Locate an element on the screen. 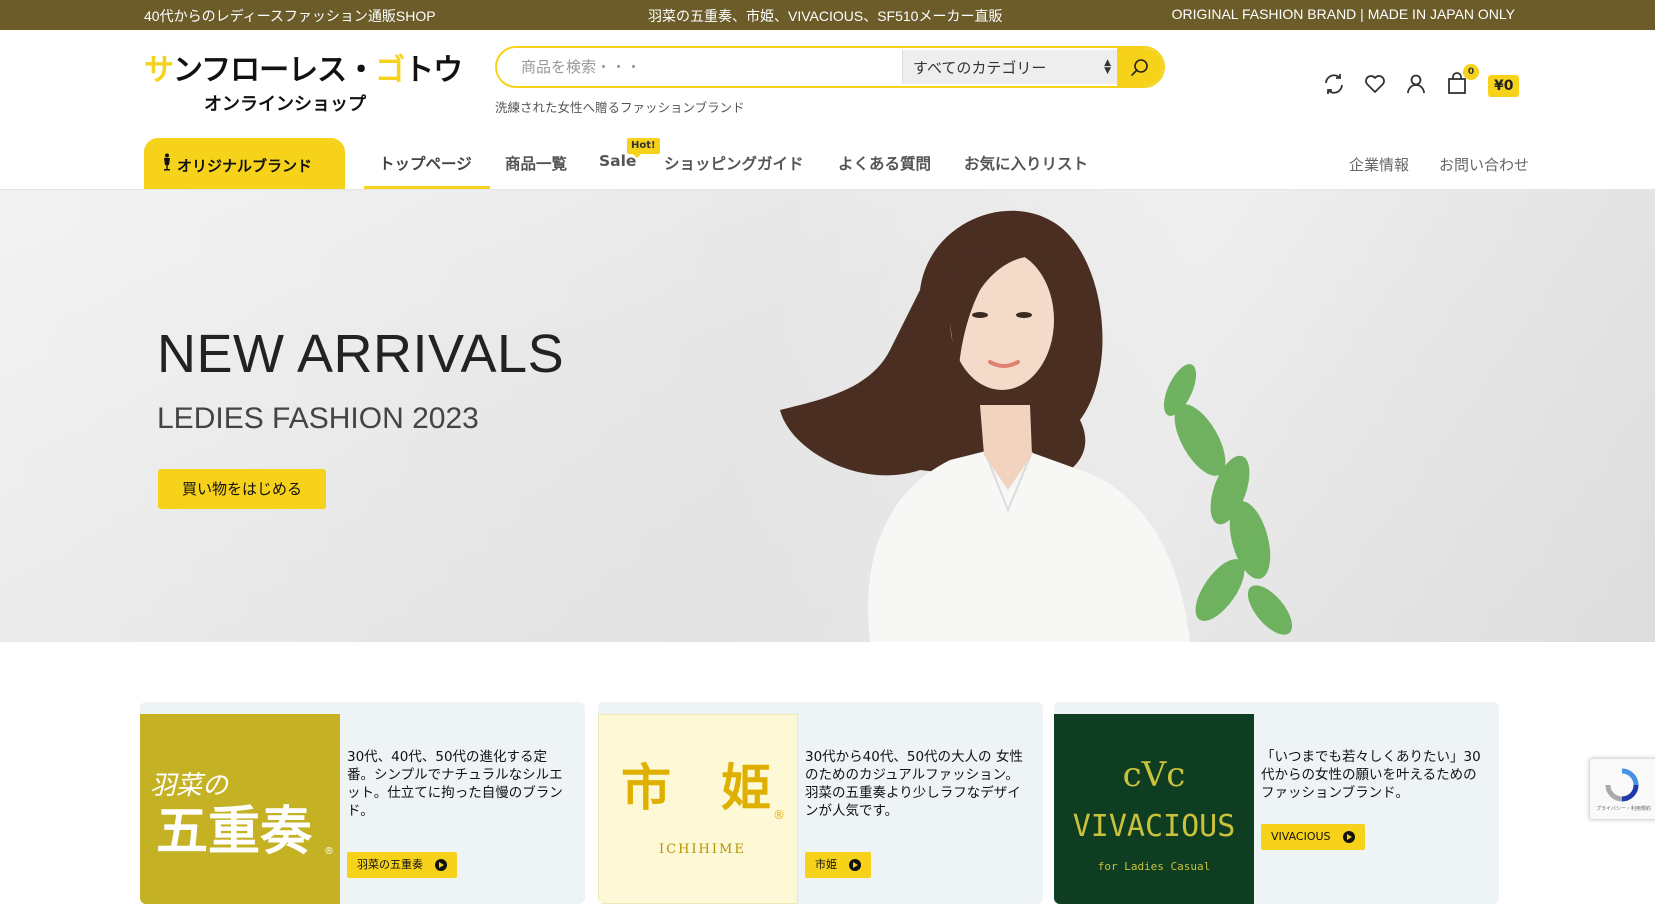  cart-total: ¥0 is located at coordinates (1504, 86).